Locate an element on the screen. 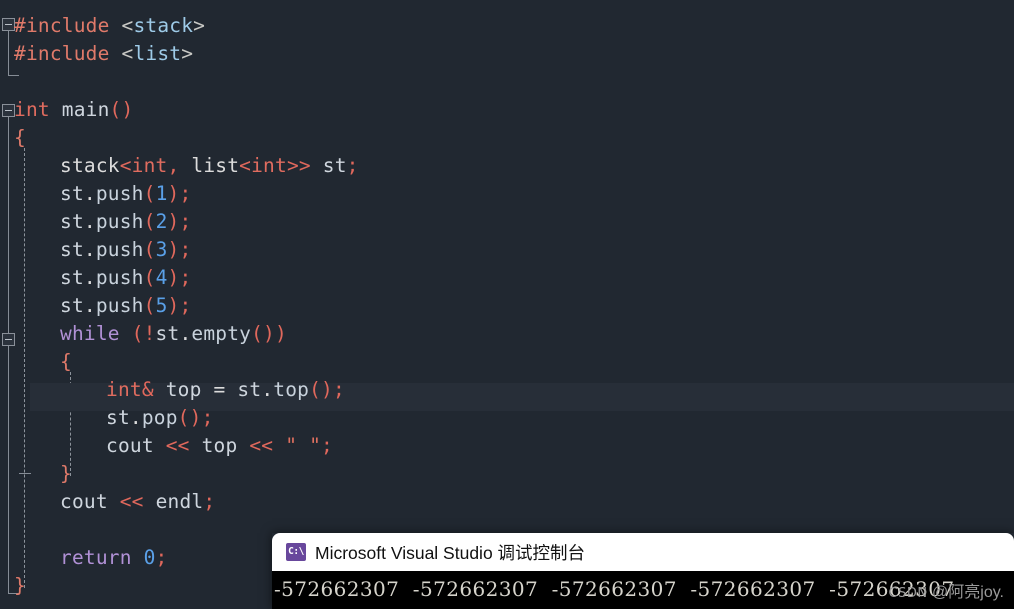 The width and height of the screenshot is (1014, 609). console-app-icon-label: C:\ is located at coordinates (296, 552).